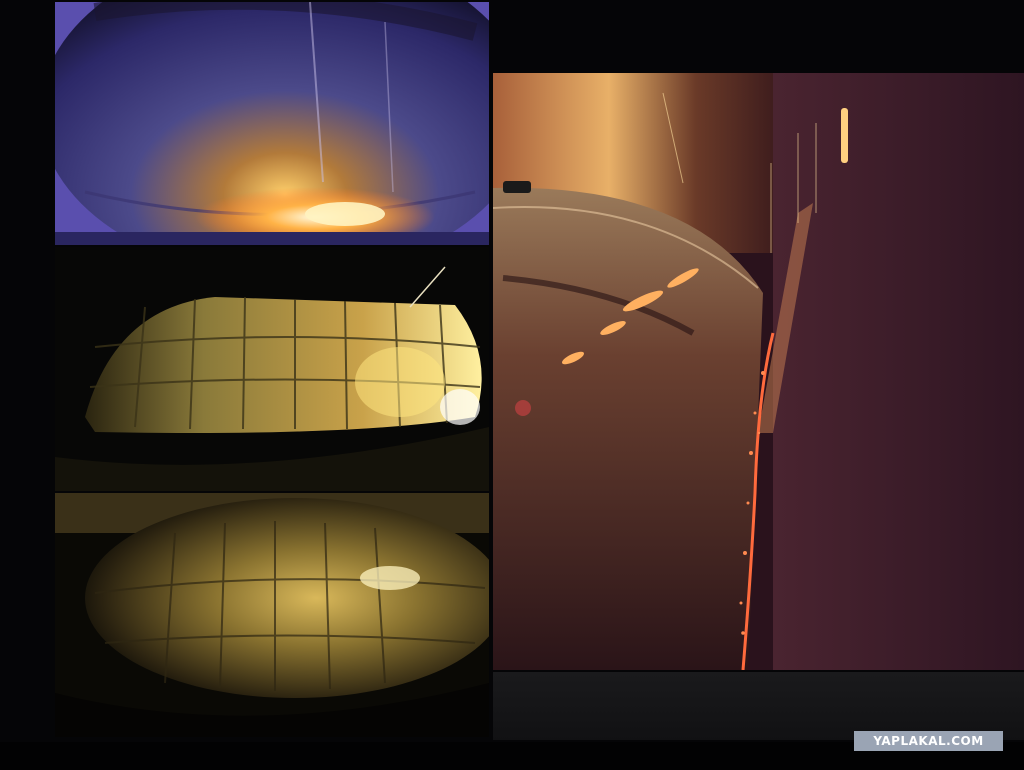 Image resolution: width=1024 pixels, height=770 pixels. Describe the element at coordinates (928, 741) in the screenshot. I see `site-watermark: YAPLAKAL.COM` at that location.